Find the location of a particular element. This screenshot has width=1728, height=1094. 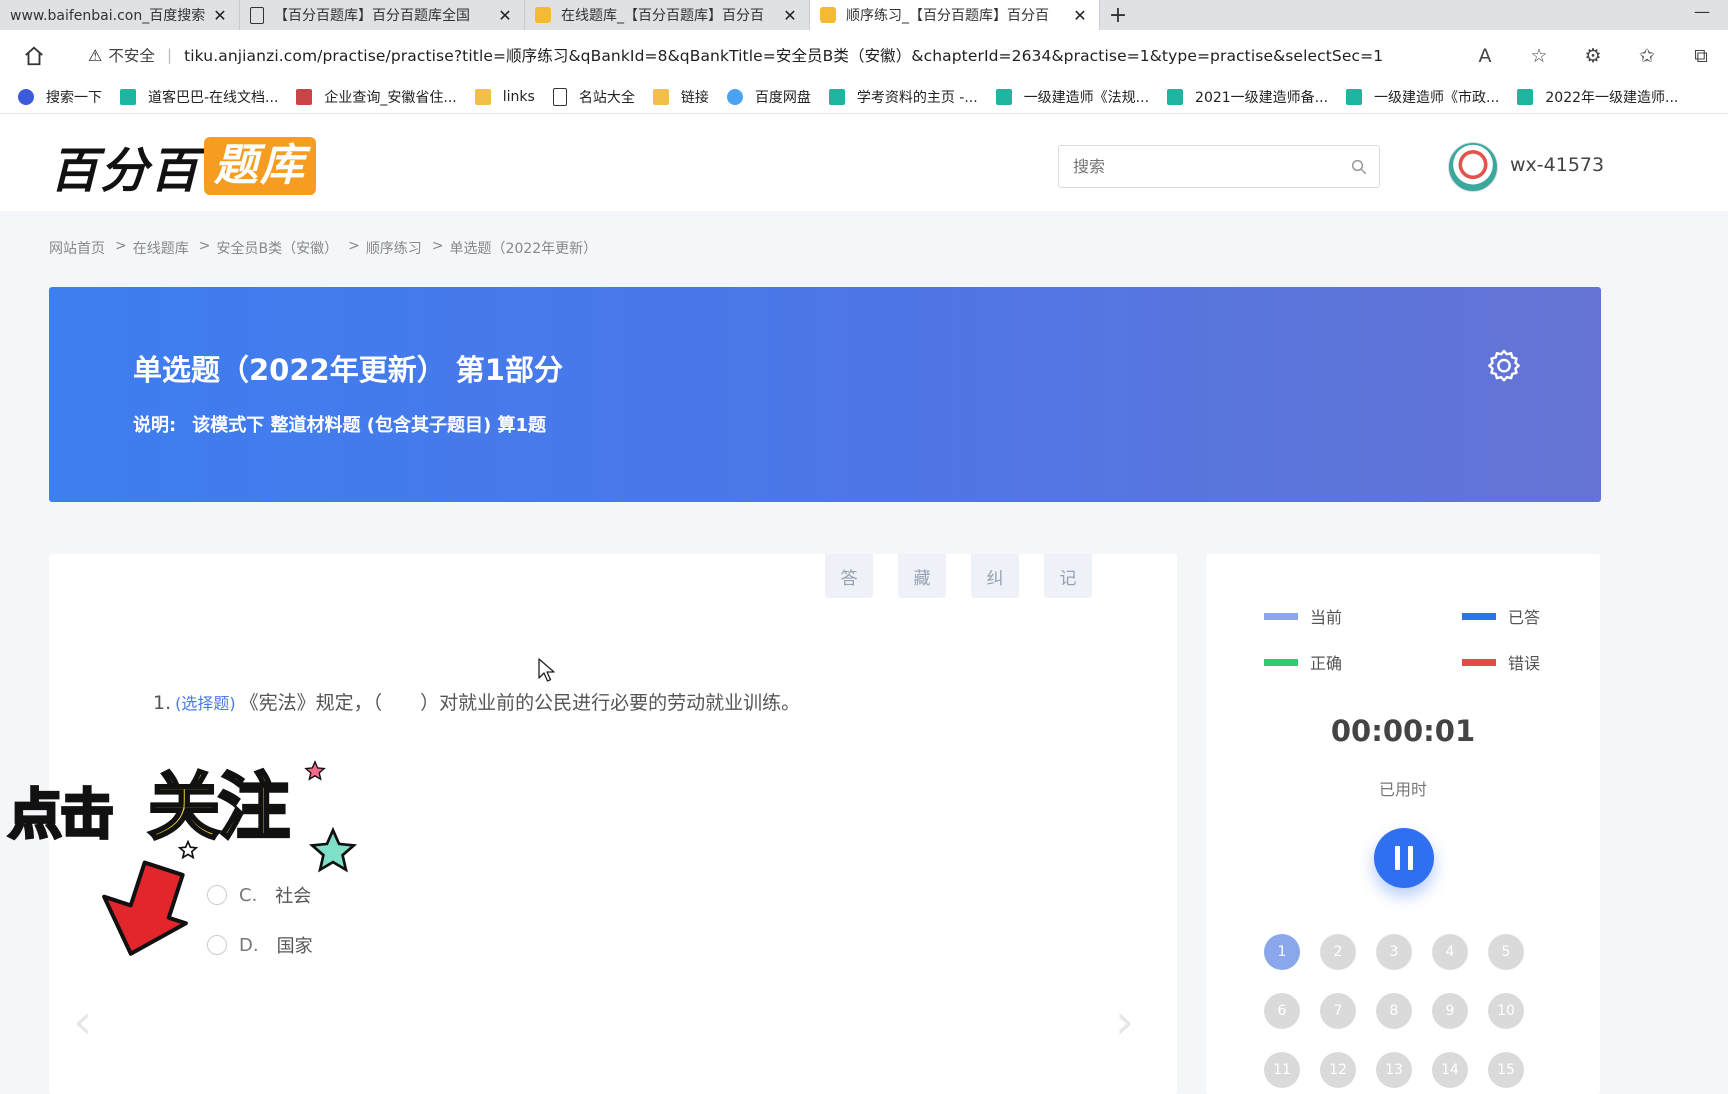

browser-tab: 在线题库_【百分百题库】百分百 ✕ is located at coordinates (667, 15).